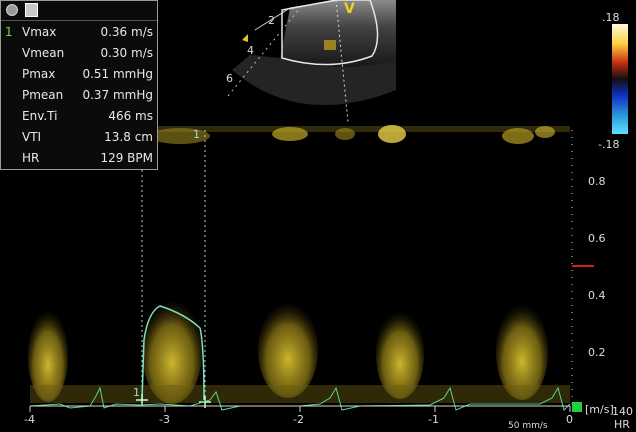 Image resolution: width=636 pixels, height=432 pixels. I want to click on meas-label: Vmean, so click(43, 53).